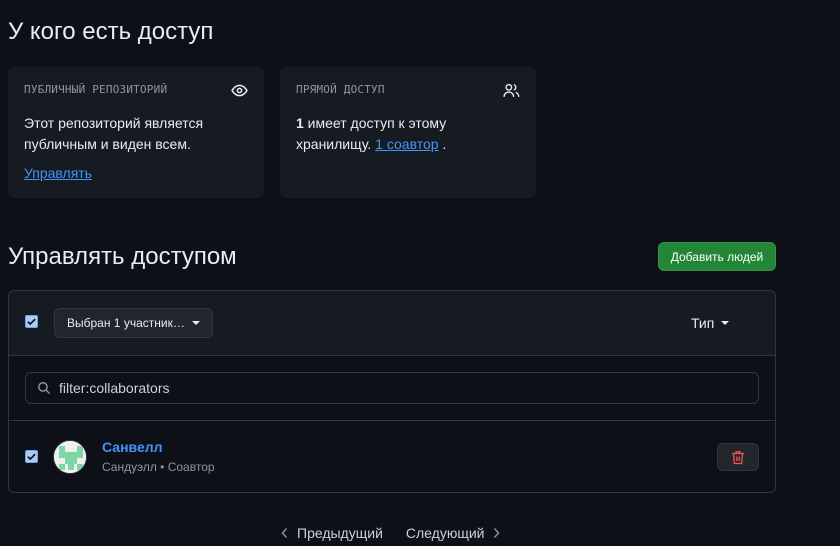 The width and height of the screenshot is (840, 546). Describe the element at coordinates (442, 144) in the screenshot. I see `direct-access-text-b: .` at that location.